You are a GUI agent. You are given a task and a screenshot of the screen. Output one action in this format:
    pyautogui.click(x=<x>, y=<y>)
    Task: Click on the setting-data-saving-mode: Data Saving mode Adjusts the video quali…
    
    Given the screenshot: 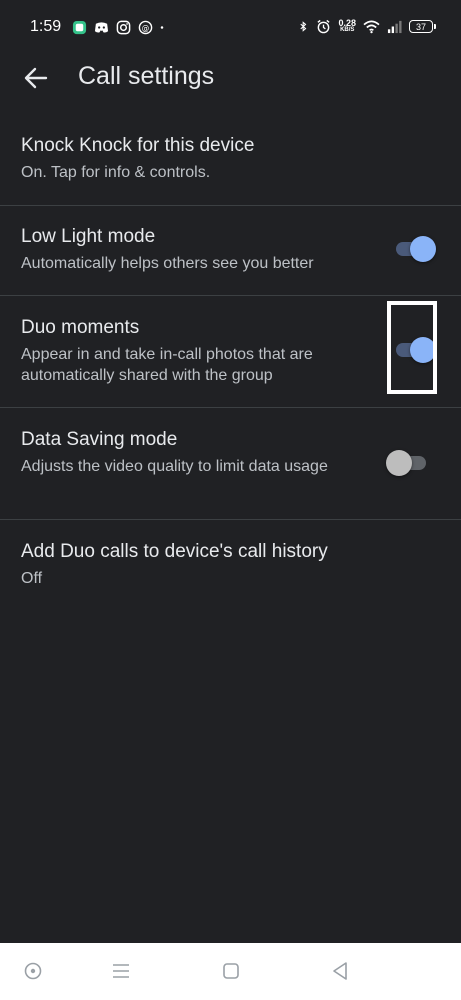 What is the action you would take?
    pyautogui.click(x=230, y=463)
    